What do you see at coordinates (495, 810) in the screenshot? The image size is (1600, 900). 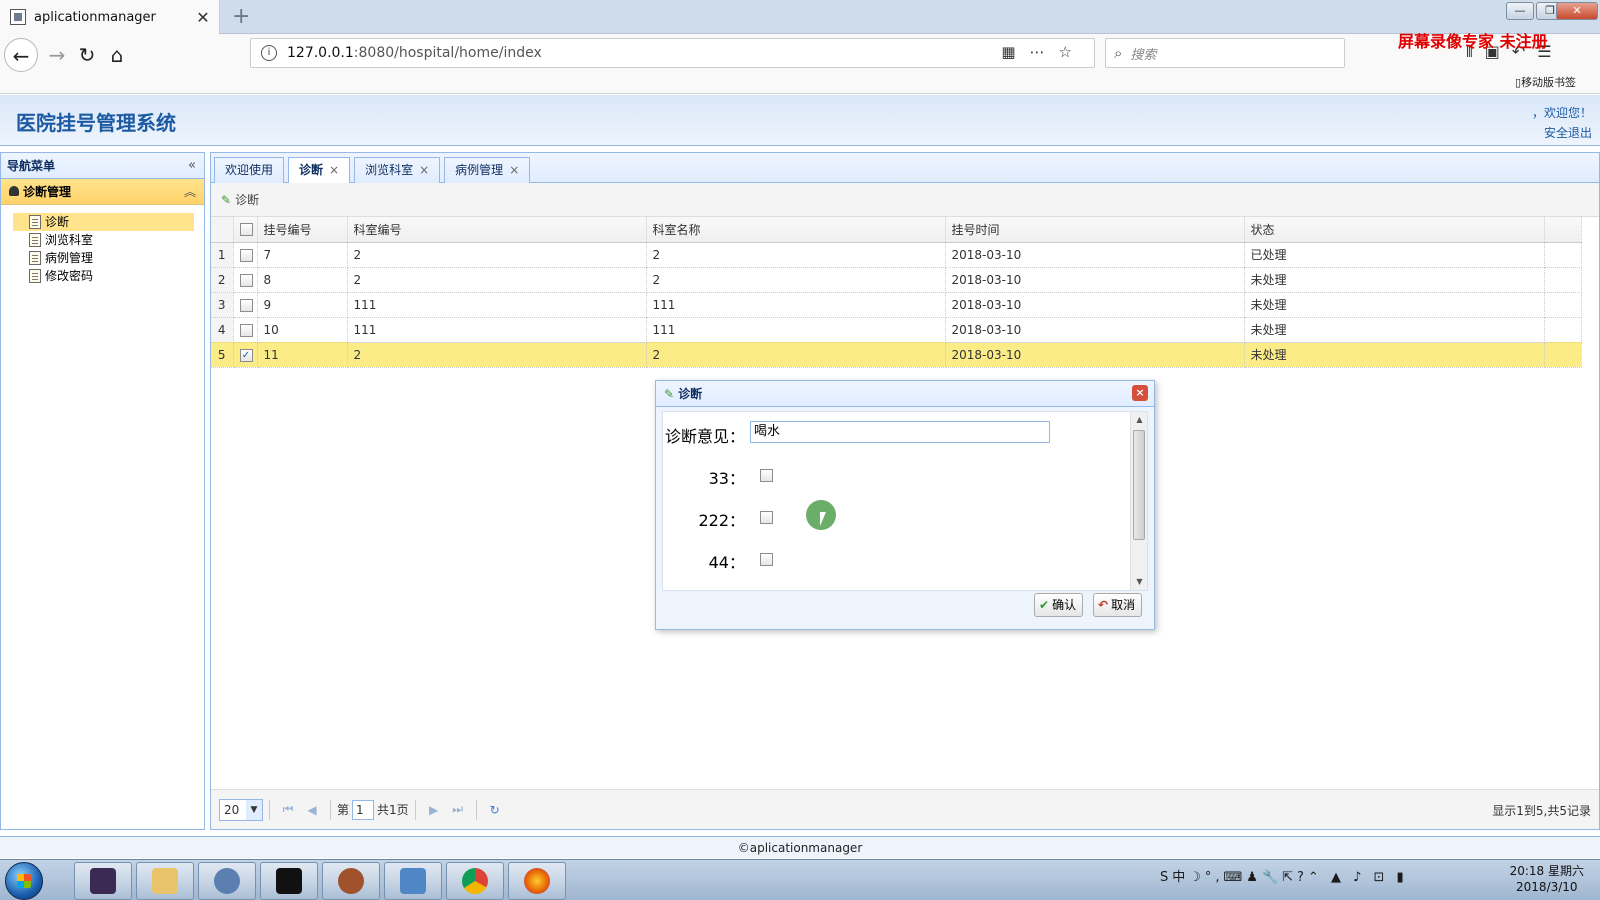 I see `refresh-icon: ↻` at bounding box center [495, 810].